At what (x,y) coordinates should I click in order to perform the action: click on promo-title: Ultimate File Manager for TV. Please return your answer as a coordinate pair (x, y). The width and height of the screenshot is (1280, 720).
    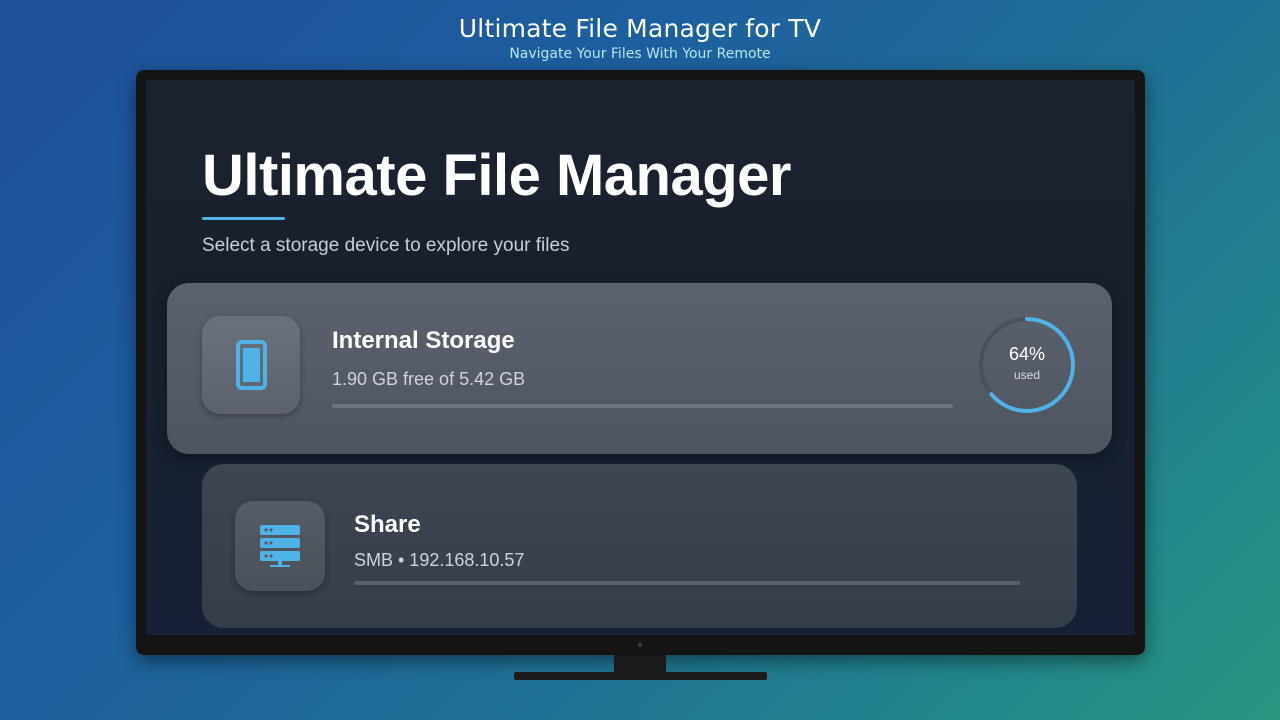
    Looking at the image, I should click on (640, 28).